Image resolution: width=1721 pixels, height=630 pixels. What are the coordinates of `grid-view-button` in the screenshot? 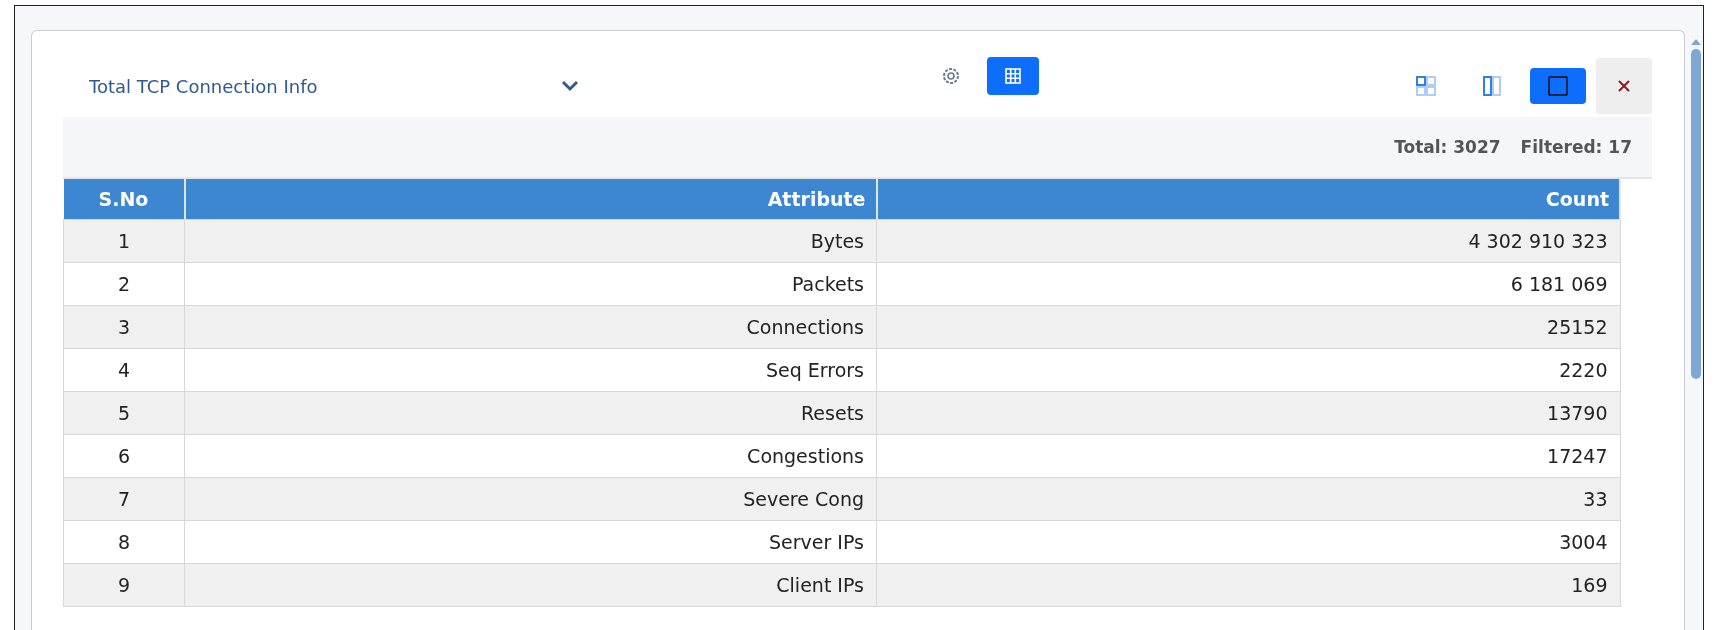 It's located at (1013, 76).